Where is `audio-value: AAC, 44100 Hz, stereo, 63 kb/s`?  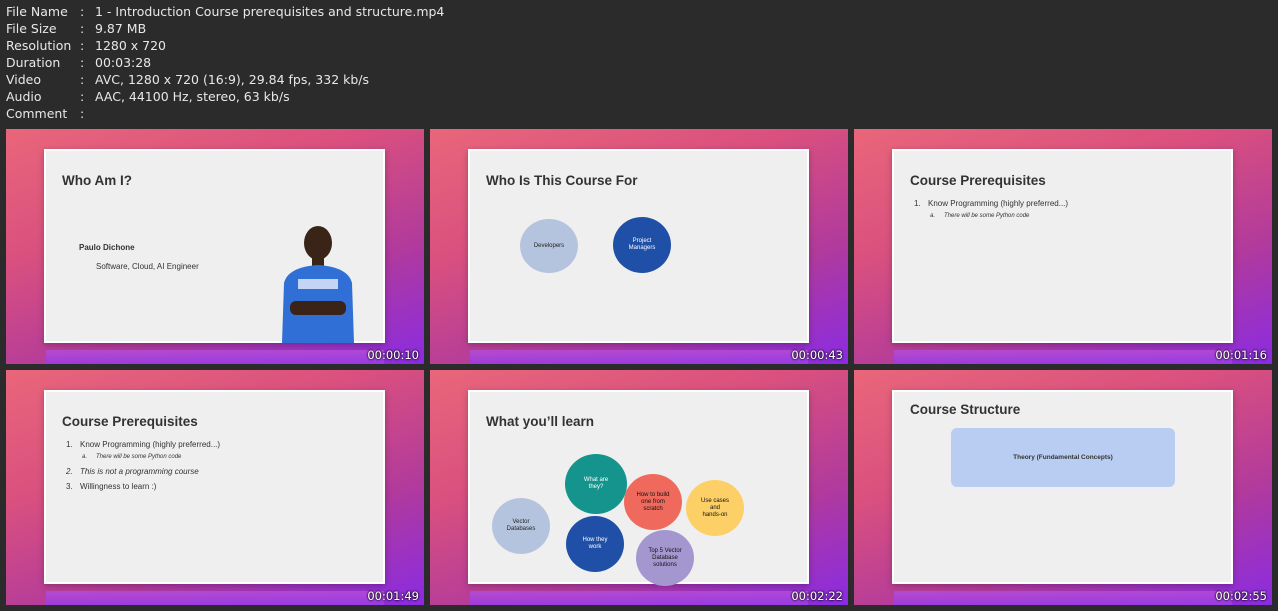
audio-value: AAC, 44100 Hz, stereo, 63 kb/s is located at coordinates (192, 96).